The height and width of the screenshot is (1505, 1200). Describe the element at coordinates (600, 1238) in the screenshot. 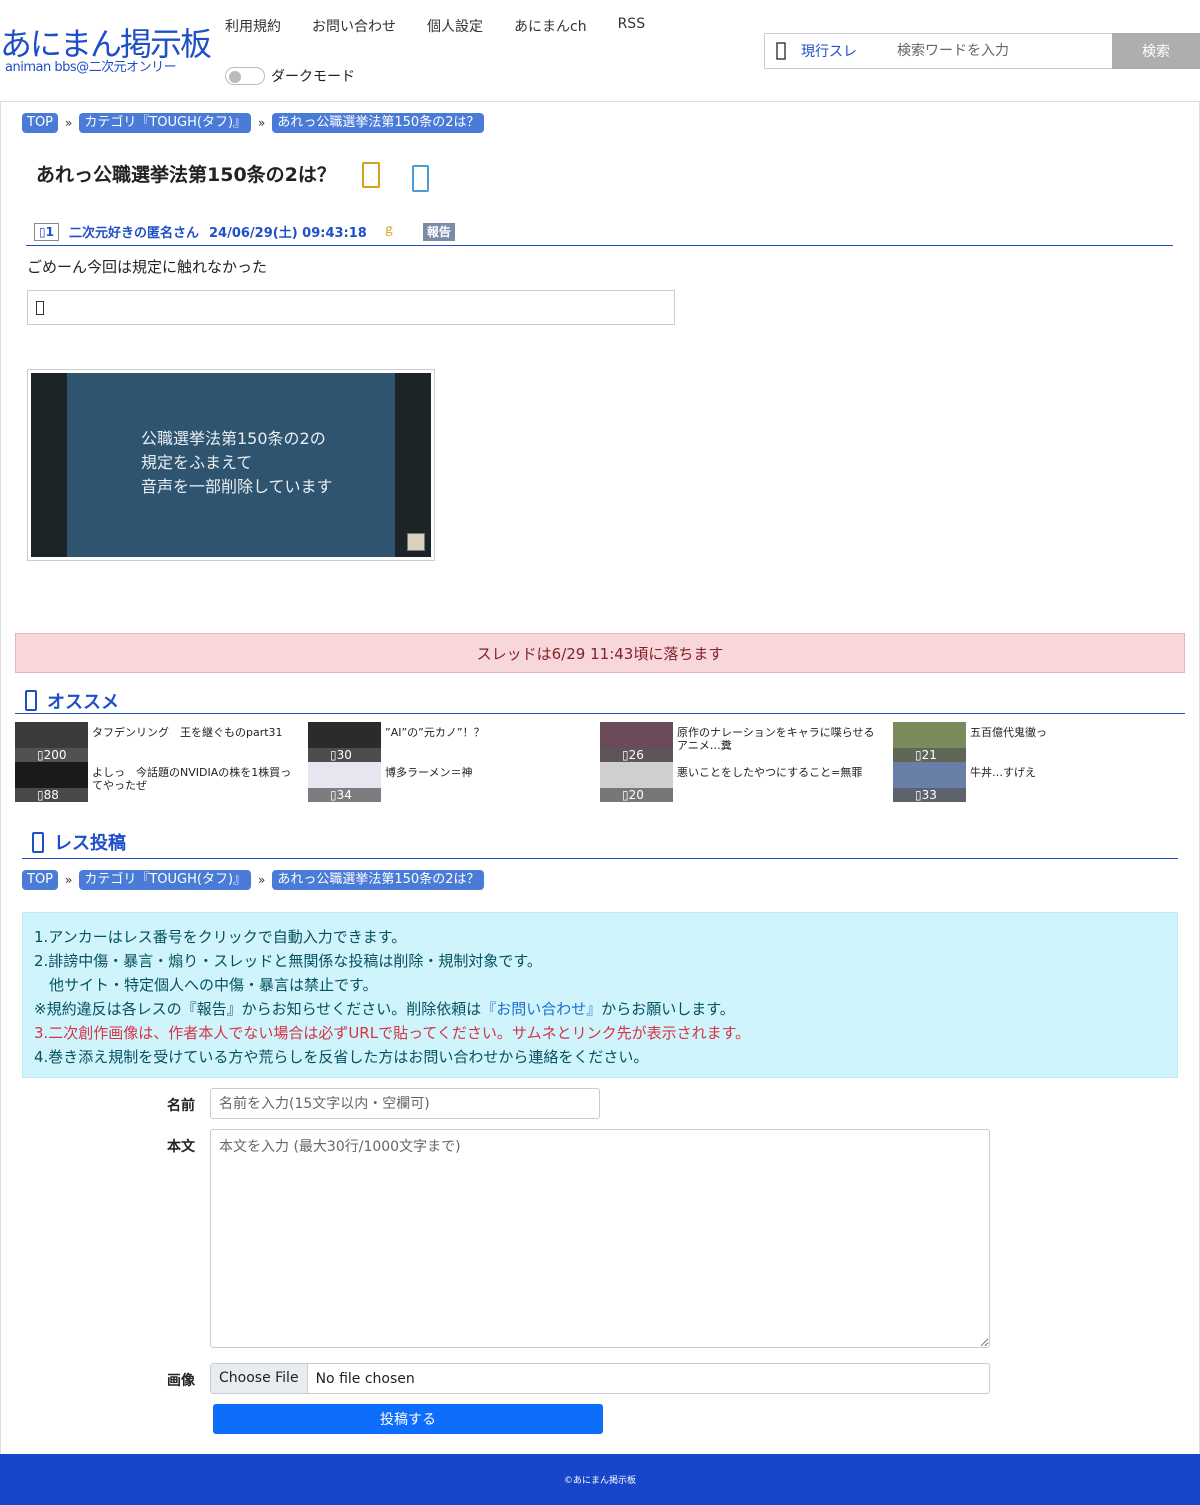

I see `body-textarea` at that location.